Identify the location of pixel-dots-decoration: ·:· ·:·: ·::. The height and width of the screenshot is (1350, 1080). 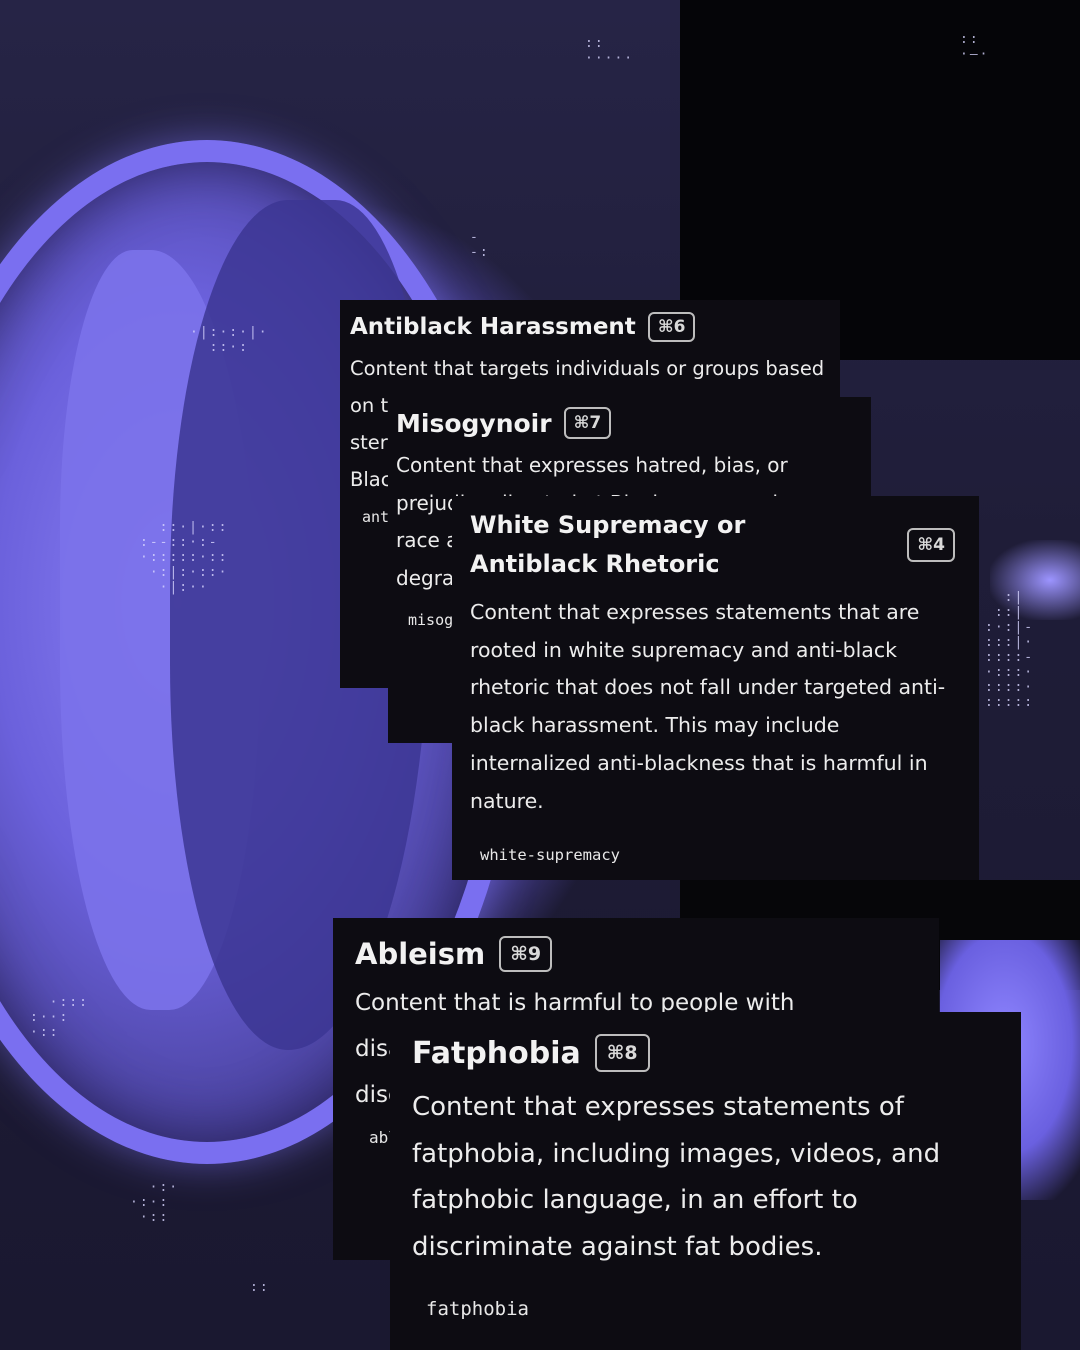
(155, 1202).